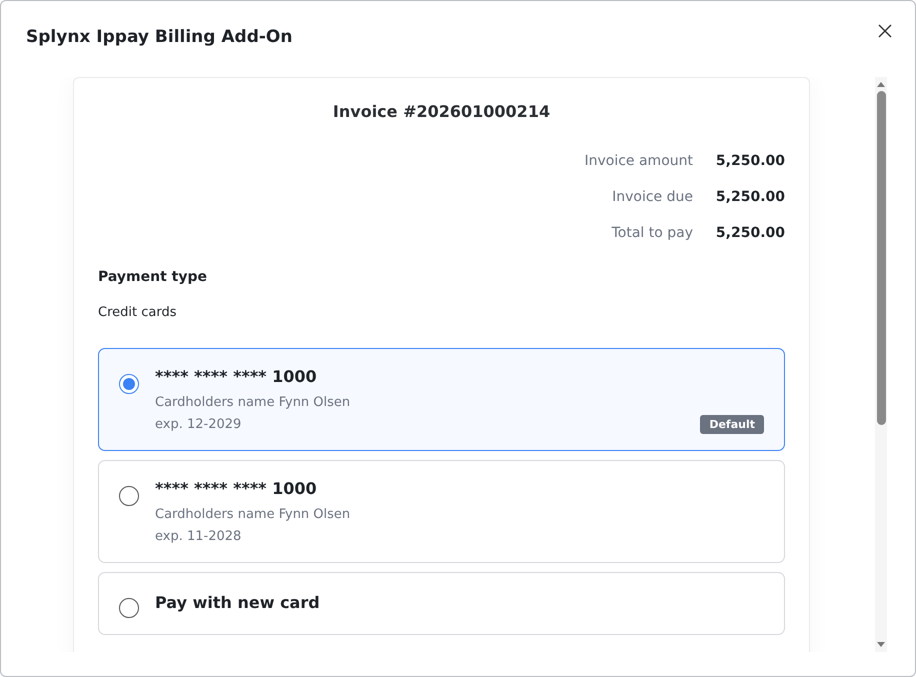 Image resolution: width=916 pixels, height=677 pixels. What do you see at coordinates (441, 603) in the screenshot?
I see `new-card-option: Pay with new card` at bounding box center [441, 603].